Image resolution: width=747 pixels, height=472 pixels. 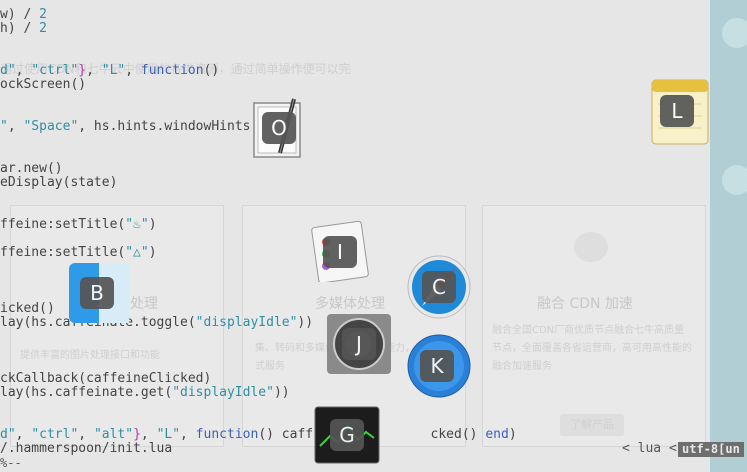 I want to click on major-mode-indicator: < lua <, so click(x=649, y=448).